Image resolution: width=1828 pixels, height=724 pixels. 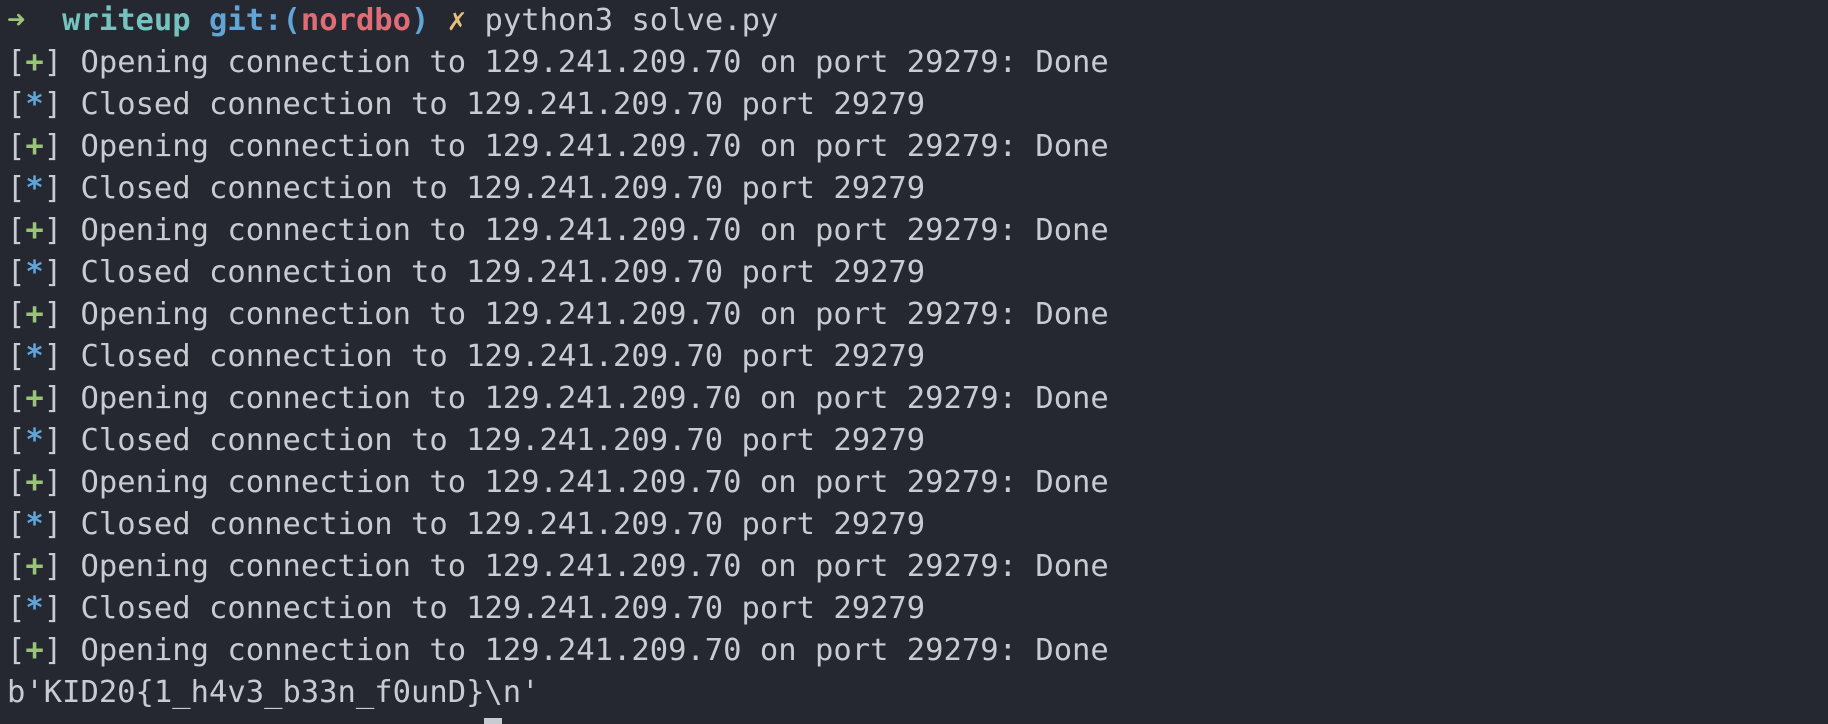 What do you see at coordinates (631, 20) in the screenshot?
I see `prompt-command: python3 solve.py` at bounding box center [631, 20].